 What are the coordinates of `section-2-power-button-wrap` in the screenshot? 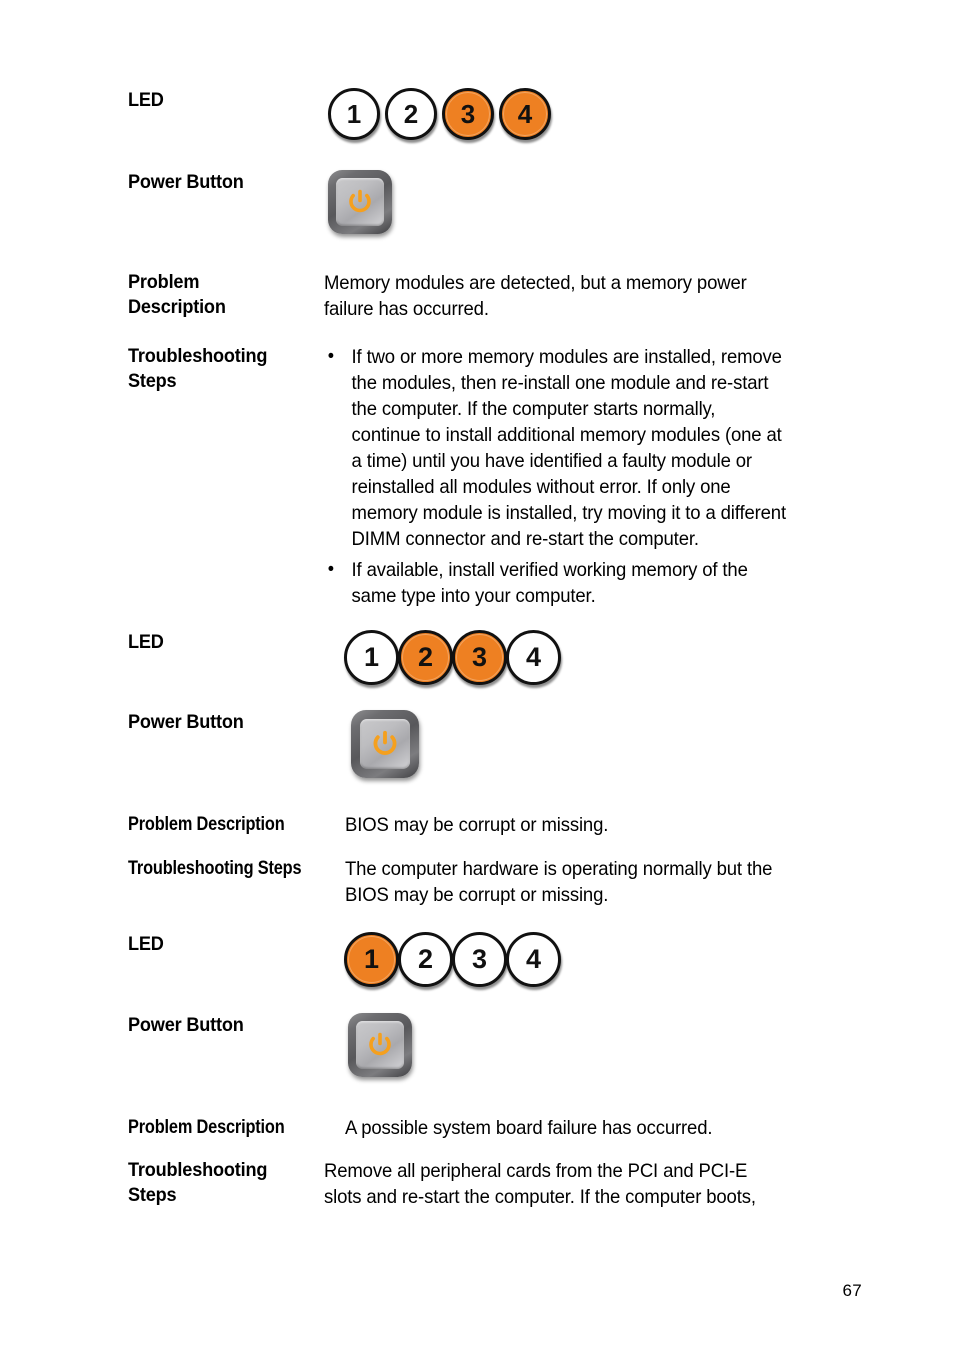 It's located at (385, 744).